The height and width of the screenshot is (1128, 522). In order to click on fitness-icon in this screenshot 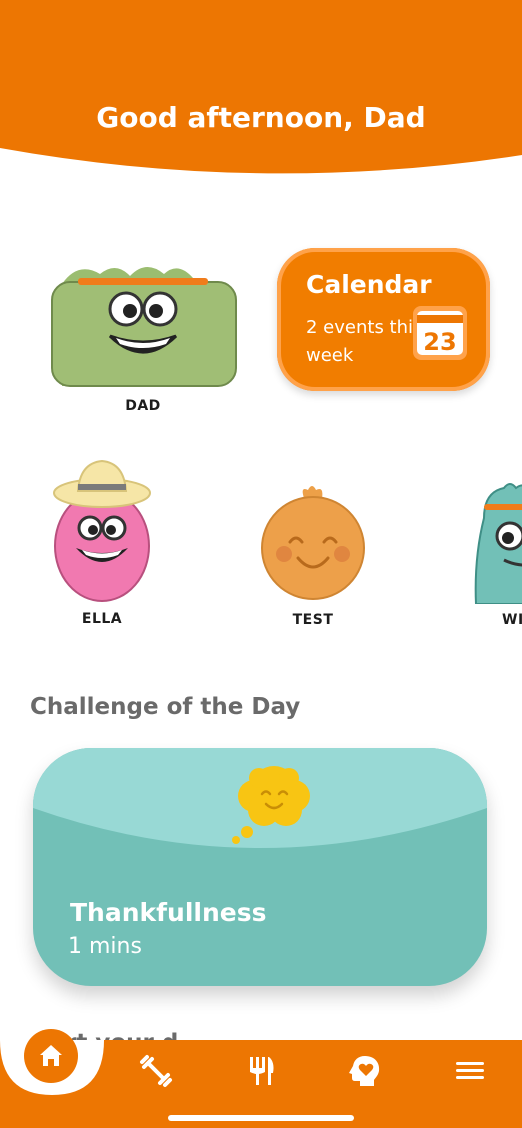, I will do `click(156, 1071)`.